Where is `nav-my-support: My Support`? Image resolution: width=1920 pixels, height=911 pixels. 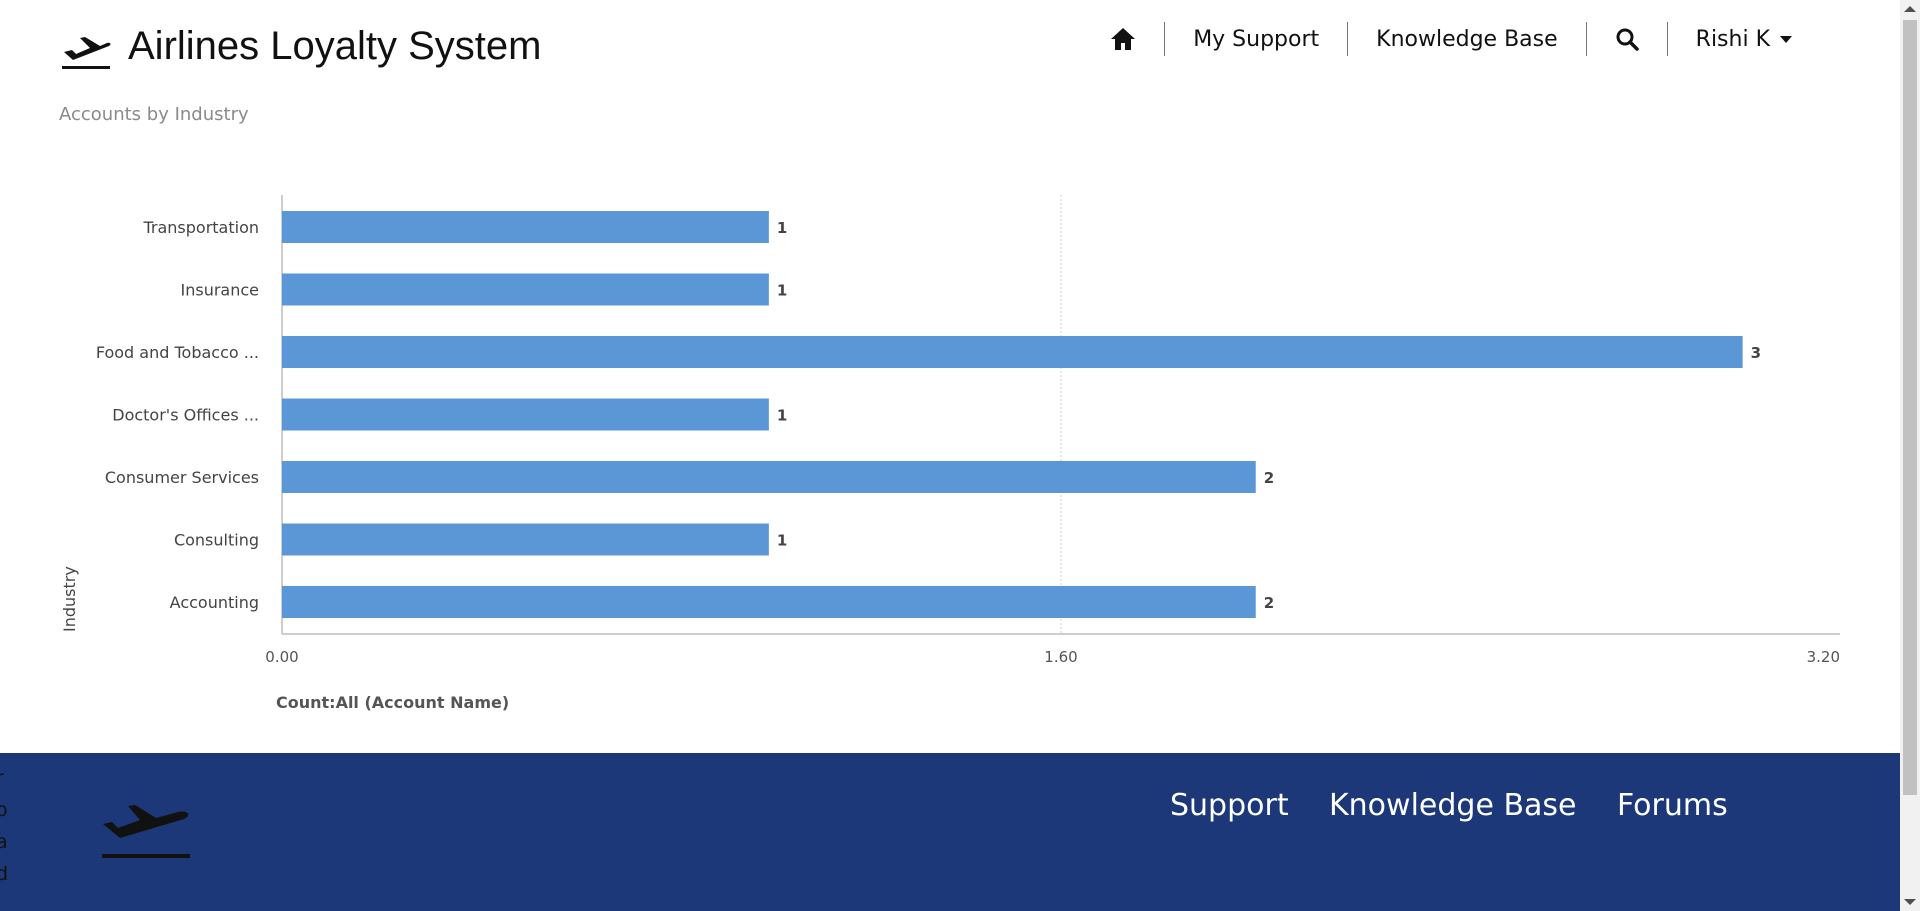 nav-my-support: My Support is located at coordinates (1256, 39).